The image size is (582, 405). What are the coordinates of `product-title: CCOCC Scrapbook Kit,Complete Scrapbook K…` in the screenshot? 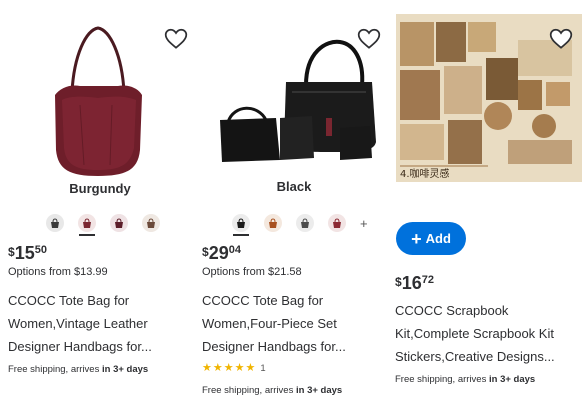 It's located at (488, 333).